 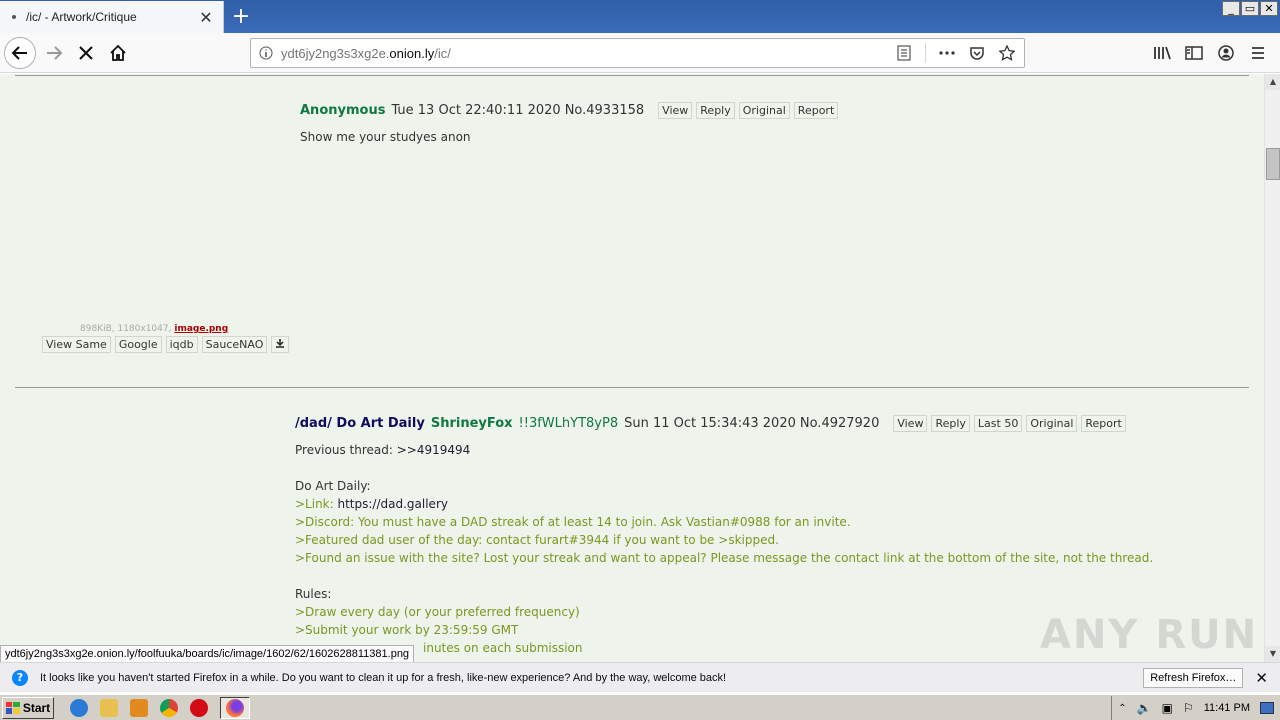 I want to click on start-label: Start, so click(x=36, y=707).